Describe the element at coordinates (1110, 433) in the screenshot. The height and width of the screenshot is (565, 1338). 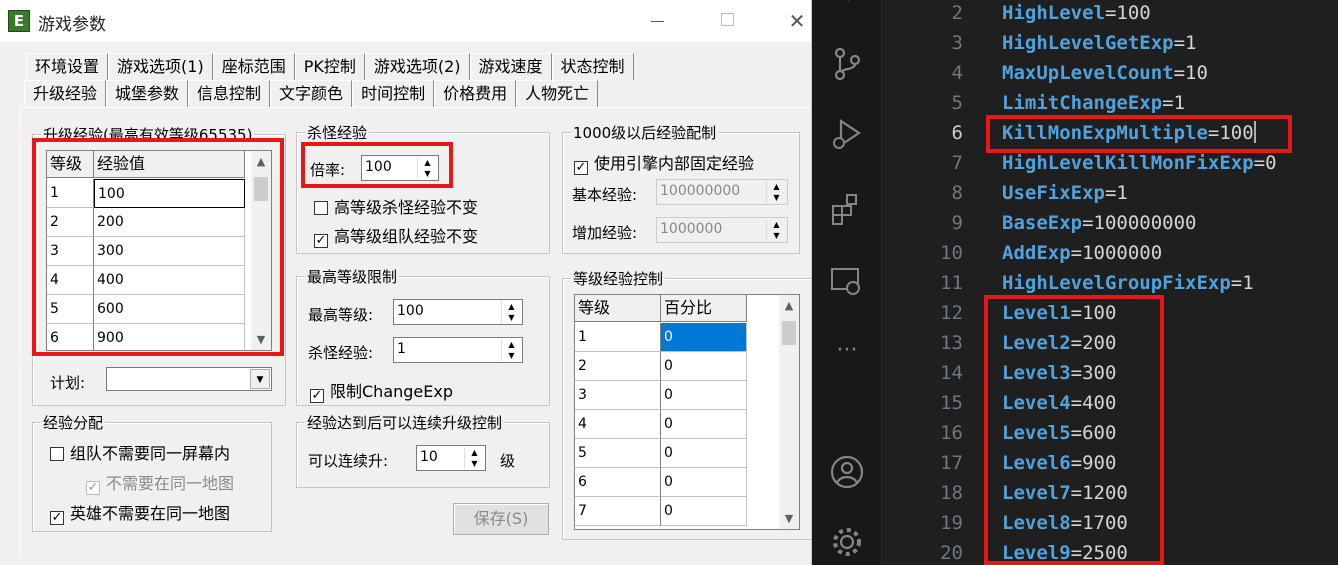
I see `code-line: 16 Level5=600` at that location.